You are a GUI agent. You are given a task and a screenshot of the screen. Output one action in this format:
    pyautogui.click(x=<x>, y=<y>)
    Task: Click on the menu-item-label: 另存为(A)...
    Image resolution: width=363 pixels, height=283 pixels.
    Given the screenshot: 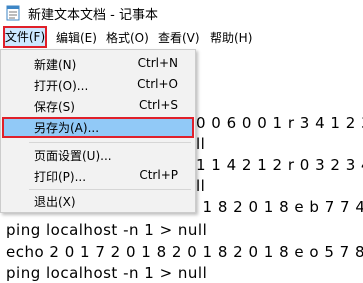 What is the action you would take?
    pyautogui.click(x=67, y=128)
    